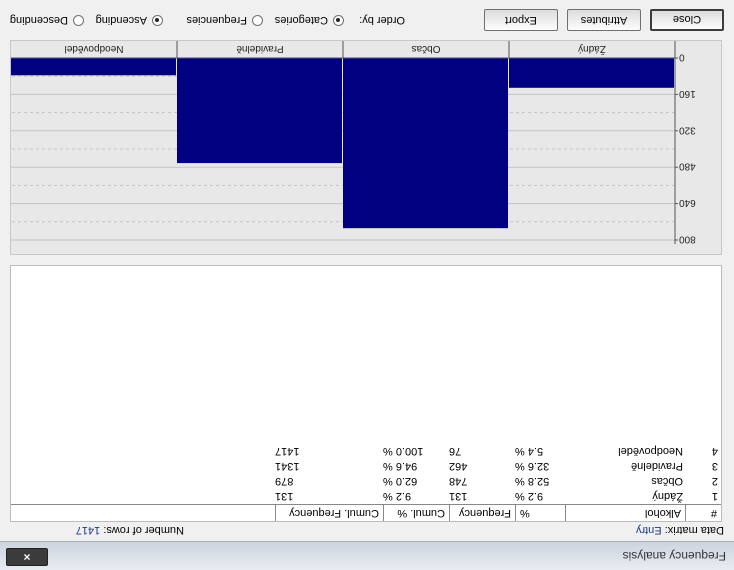 The width and height of the screenshot is (734, 570). I want to click on close-icon: ×, so click(27, 557).